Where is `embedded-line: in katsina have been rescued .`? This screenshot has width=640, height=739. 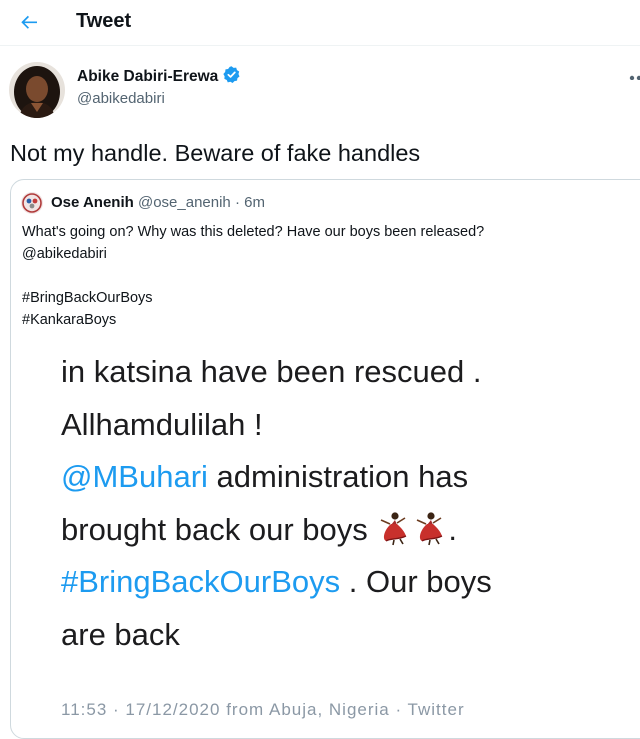 embedded-line: in katsina have been rescued . is located at coordinates (271, 371).